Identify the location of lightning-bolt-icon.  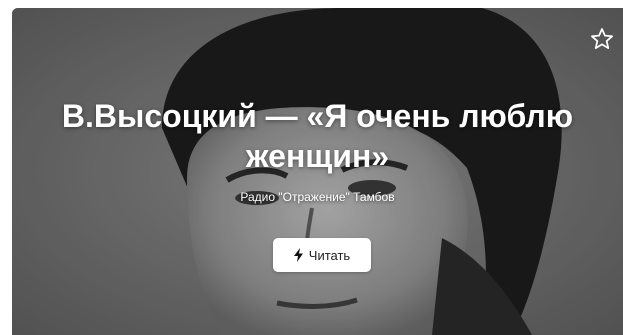
(298, 255).